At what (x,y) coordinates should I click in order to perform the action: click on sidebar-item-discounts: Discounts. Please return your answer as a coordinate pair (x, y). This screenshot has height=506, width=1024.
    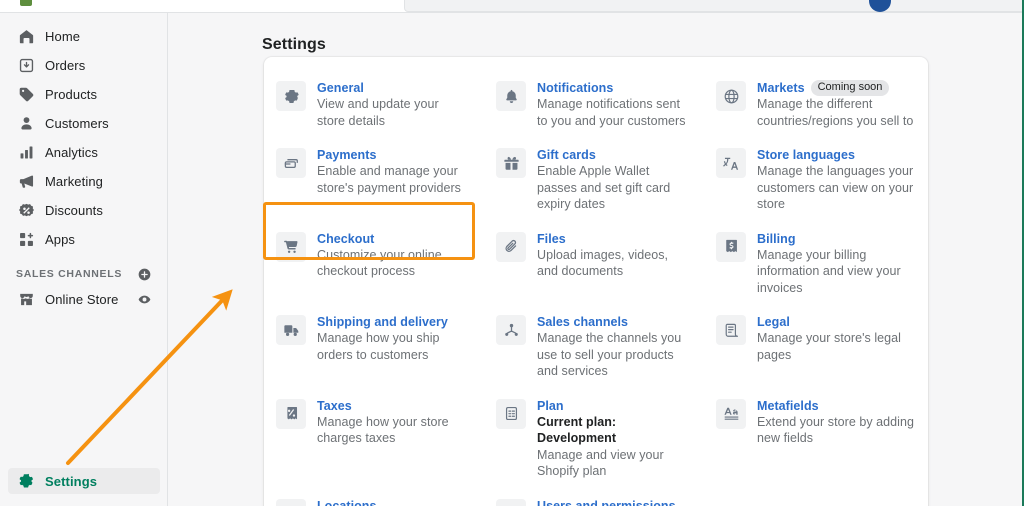
    Looking at the image, I should click on (83, 210).